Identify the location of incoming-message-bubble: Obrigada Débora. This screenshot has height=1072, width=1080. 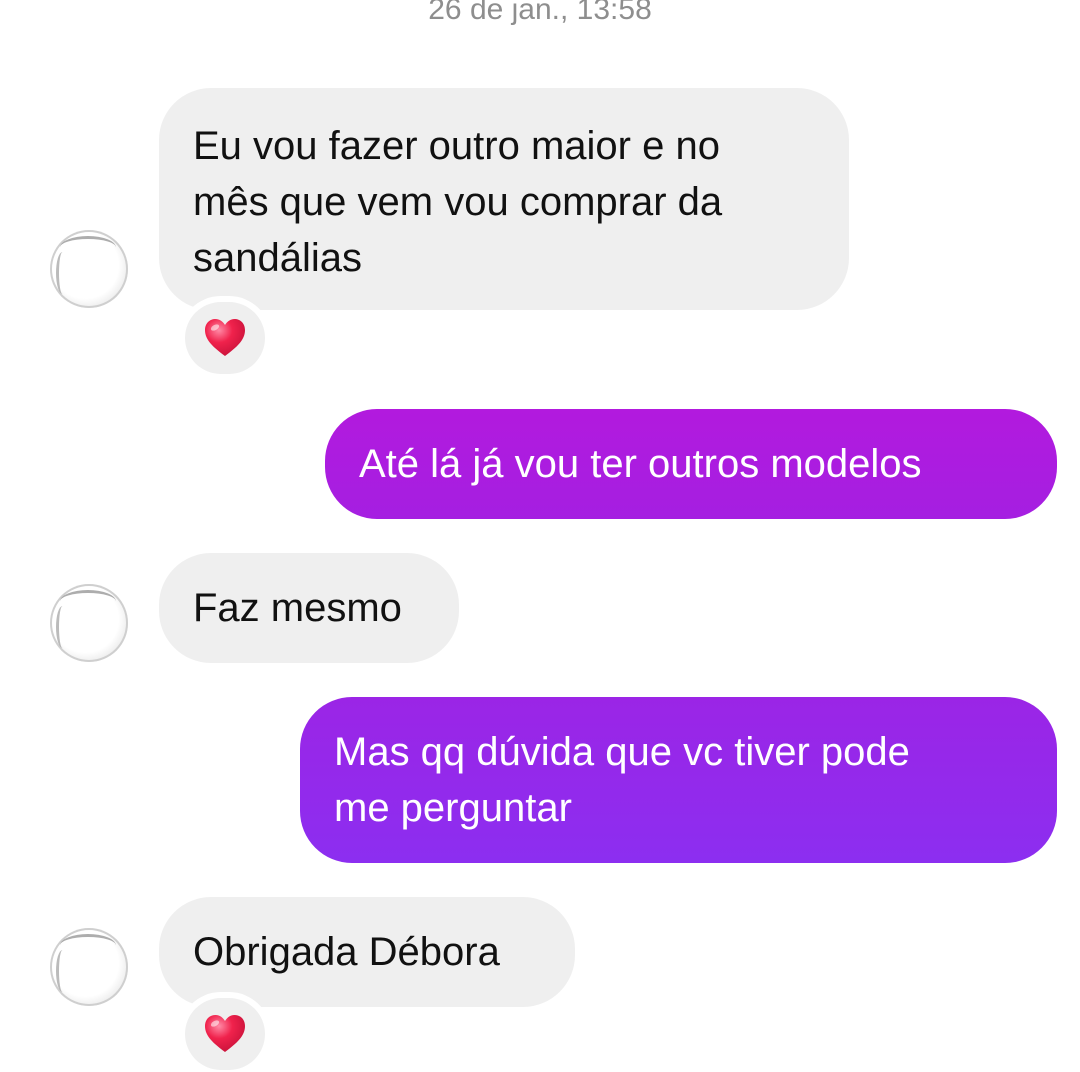
(367, 952).